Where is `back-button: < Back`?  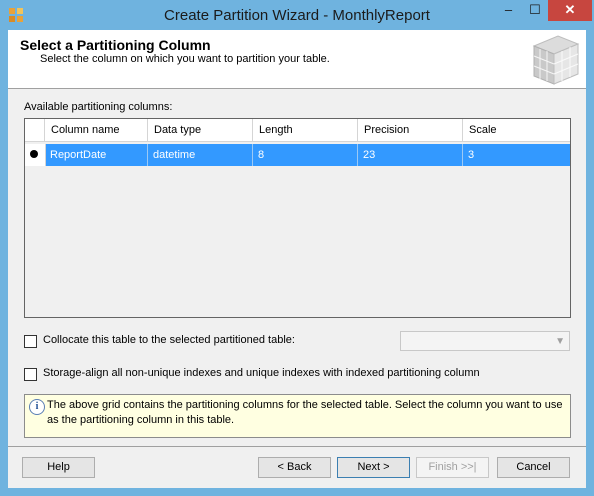
back-button: < Back is located at coordinates (294, 467).